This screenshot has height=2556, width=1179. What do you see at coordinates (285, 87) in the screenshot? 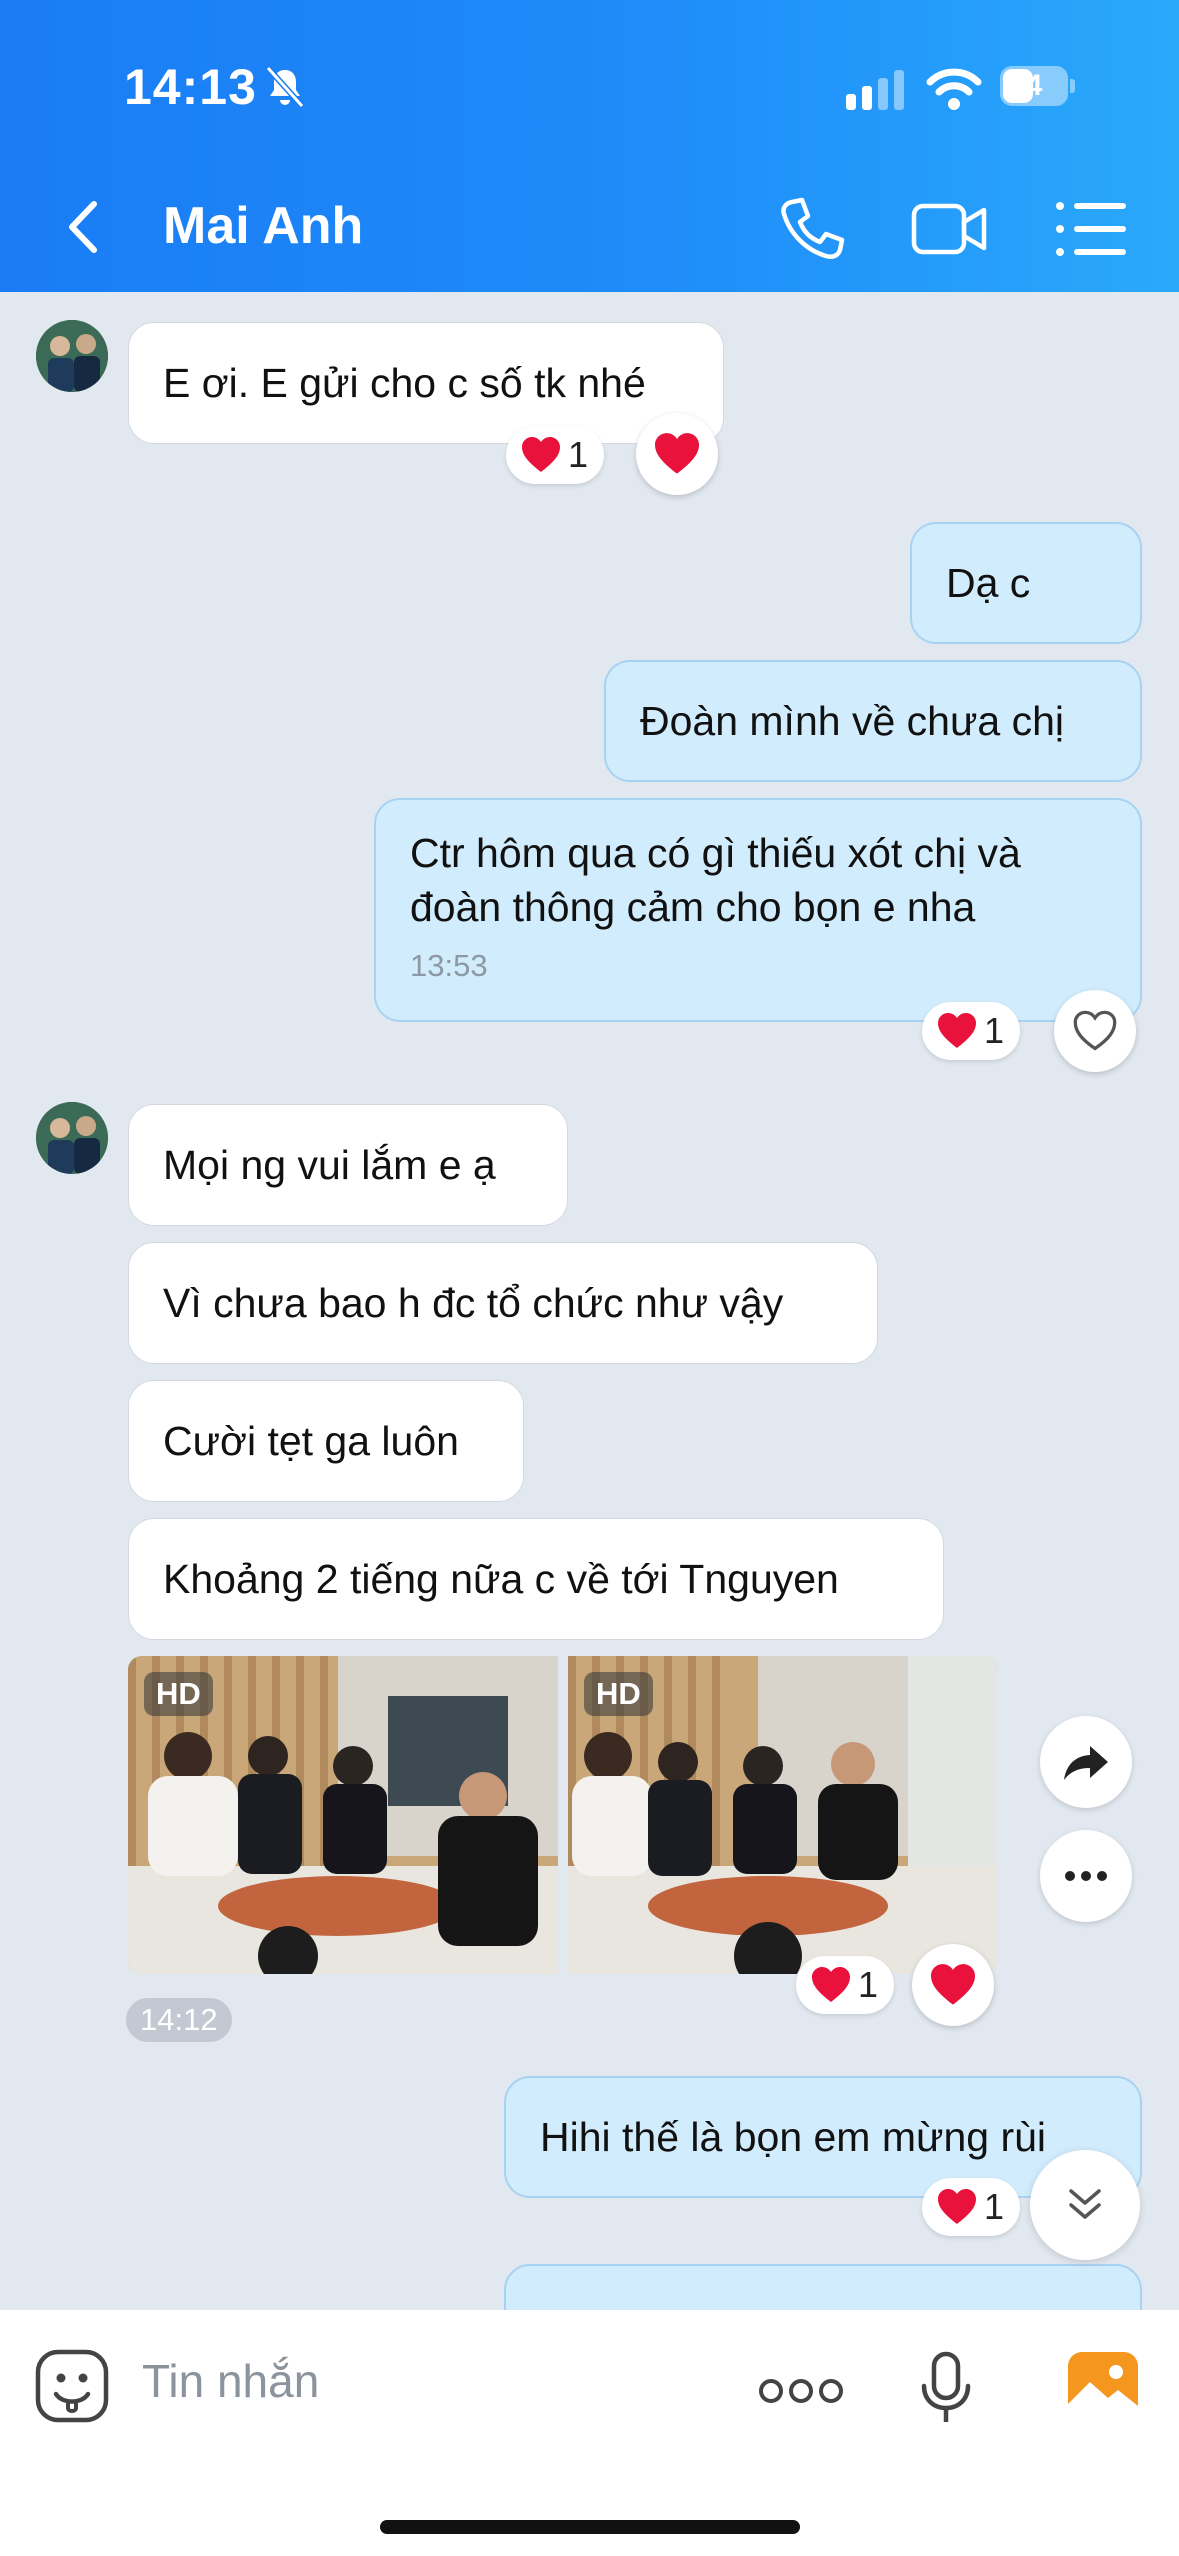
I see `bell-muted-icon` at bounding box center [285, 87].